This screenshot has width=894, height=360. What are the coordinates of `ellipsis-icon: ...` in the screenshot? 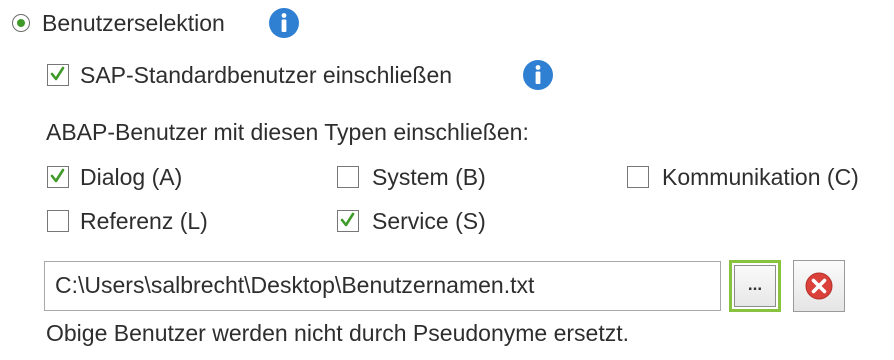 It's located at (755, 286).